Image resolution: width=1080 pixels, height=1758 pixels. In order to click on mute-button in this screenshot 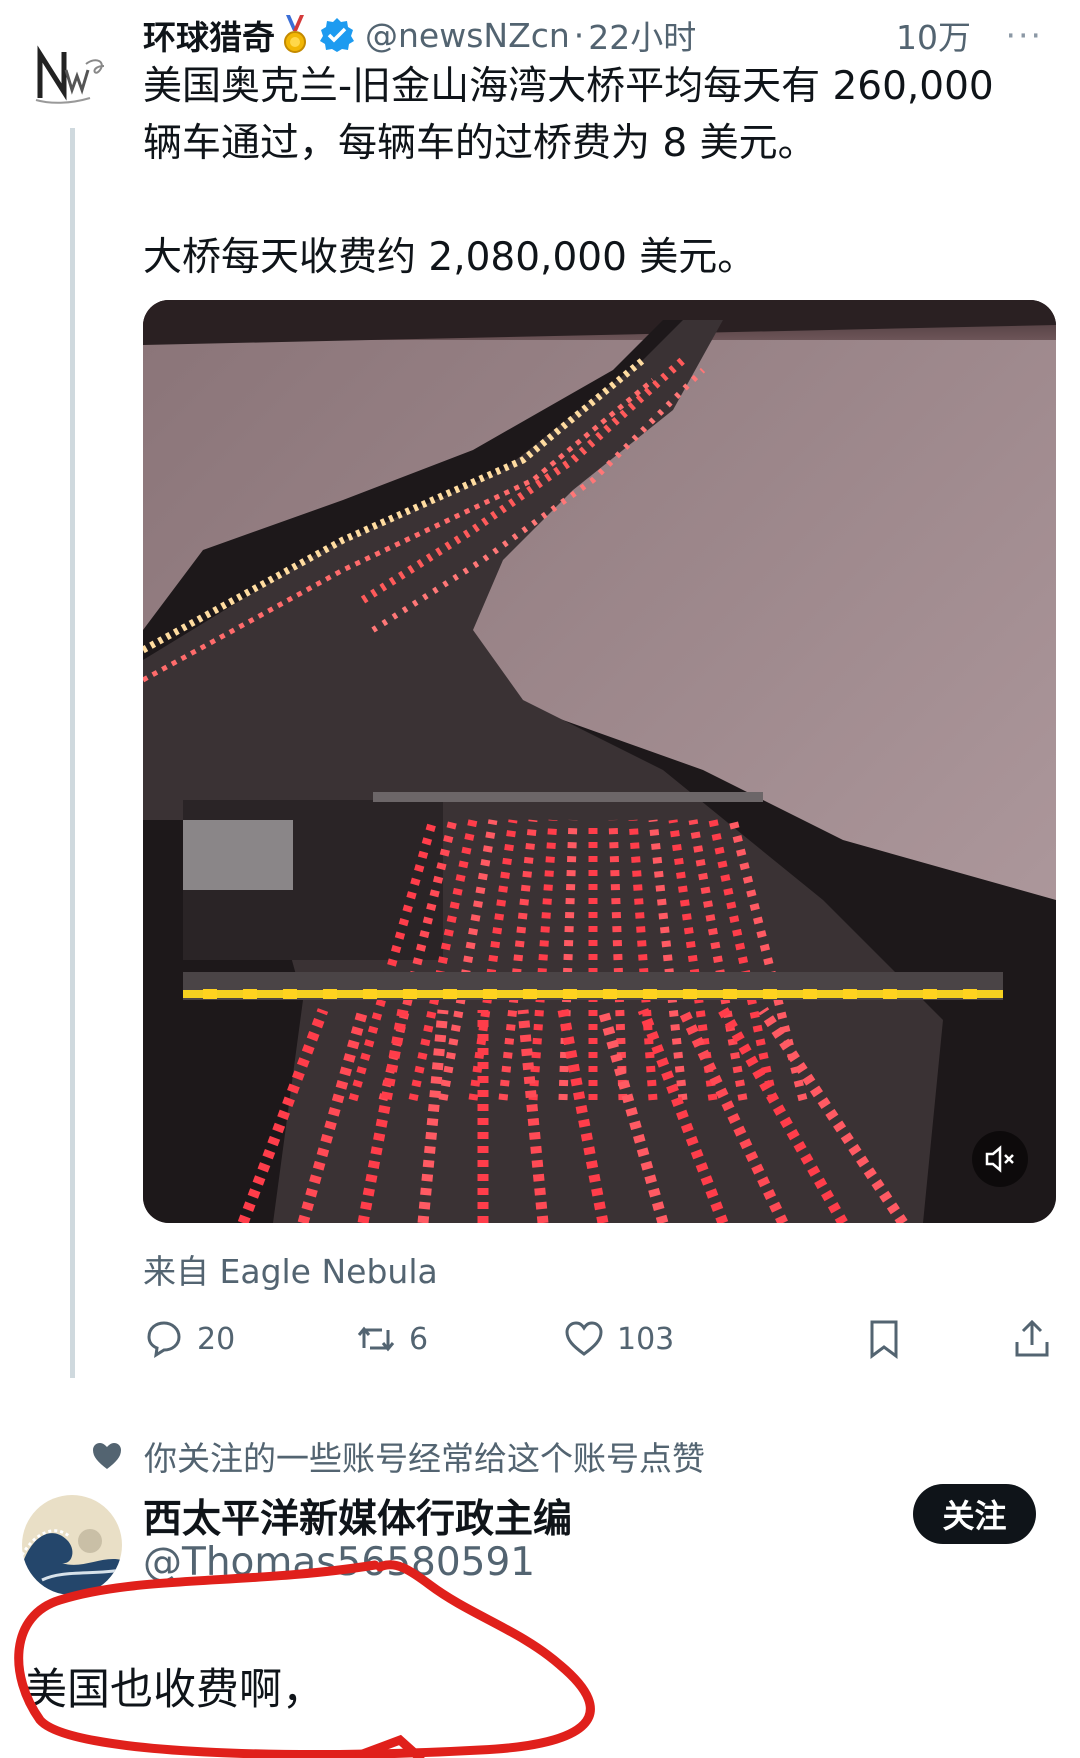, I will do `click(1000, 1159)`.